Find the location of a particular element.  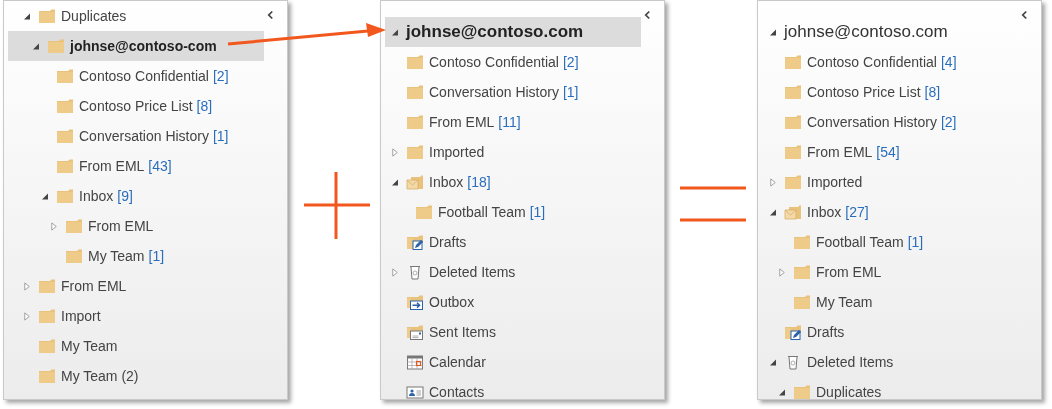

tree-item: Inbox [27] is located at coordinates (890, 212).